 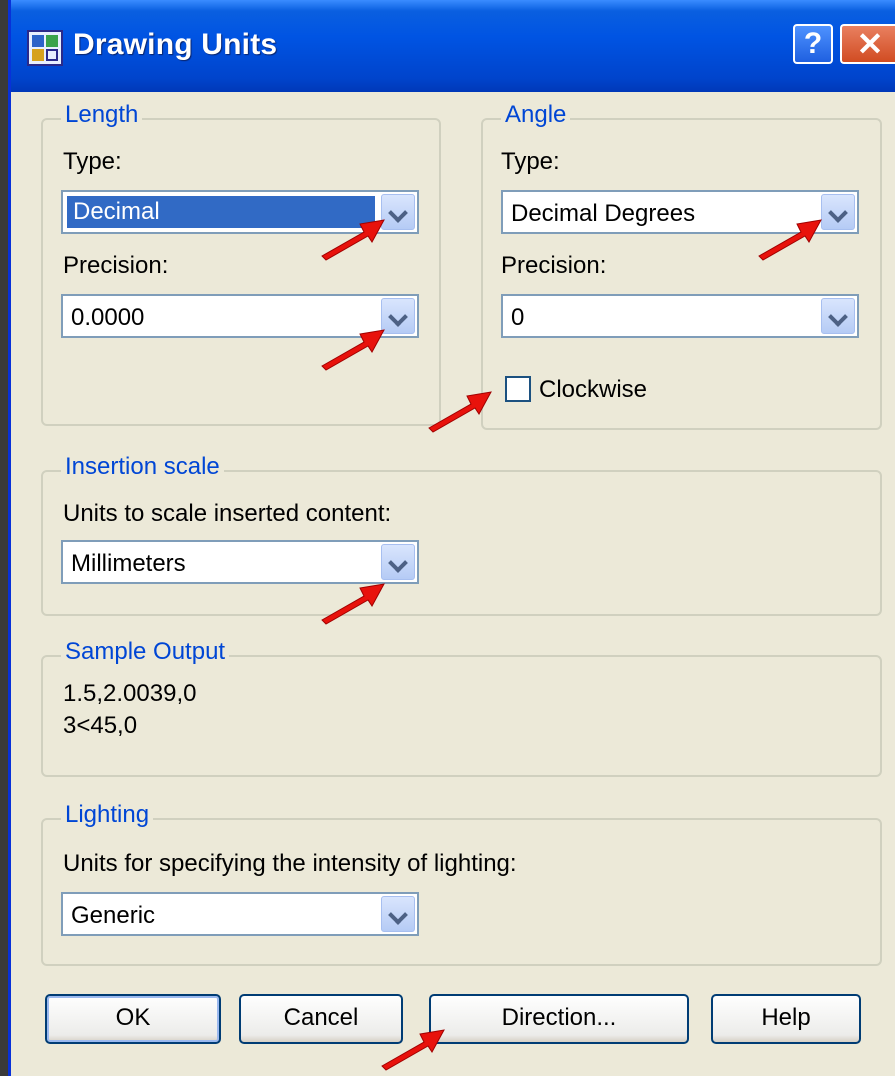 I want to click on cancel-button: Cancel, so click(x=321, y=1019).